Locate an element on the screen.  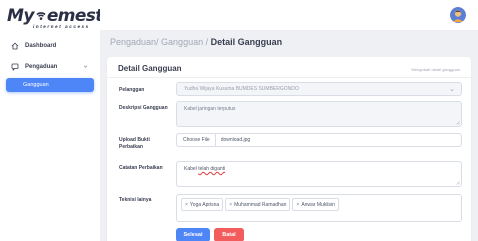
catatan-value-underlined: telah diganti is located at coordinates (212, 169).